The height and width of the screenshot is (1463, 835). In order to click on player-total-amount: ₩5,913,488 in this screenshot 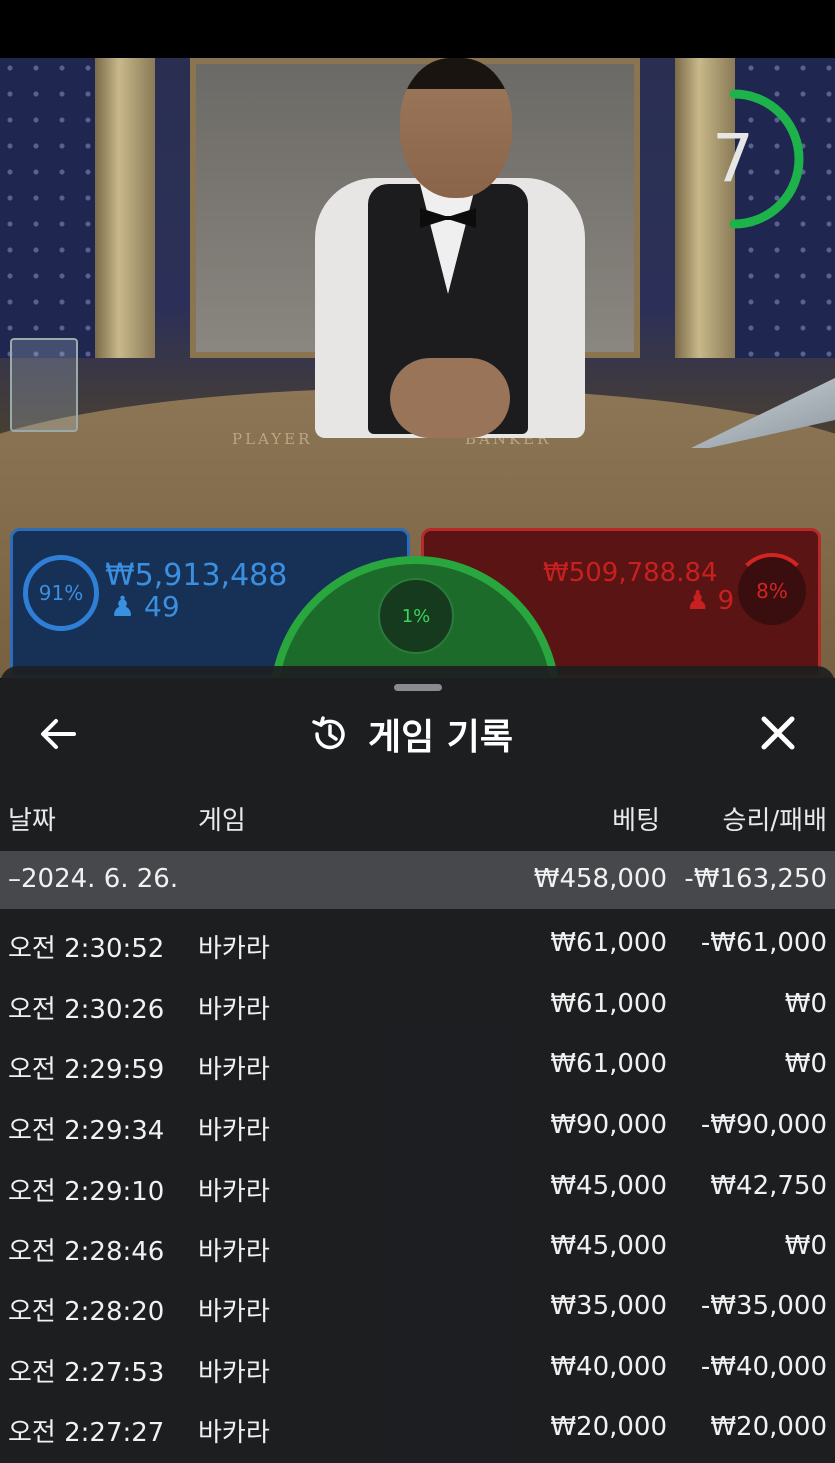, I will do `click(196, 575)`.